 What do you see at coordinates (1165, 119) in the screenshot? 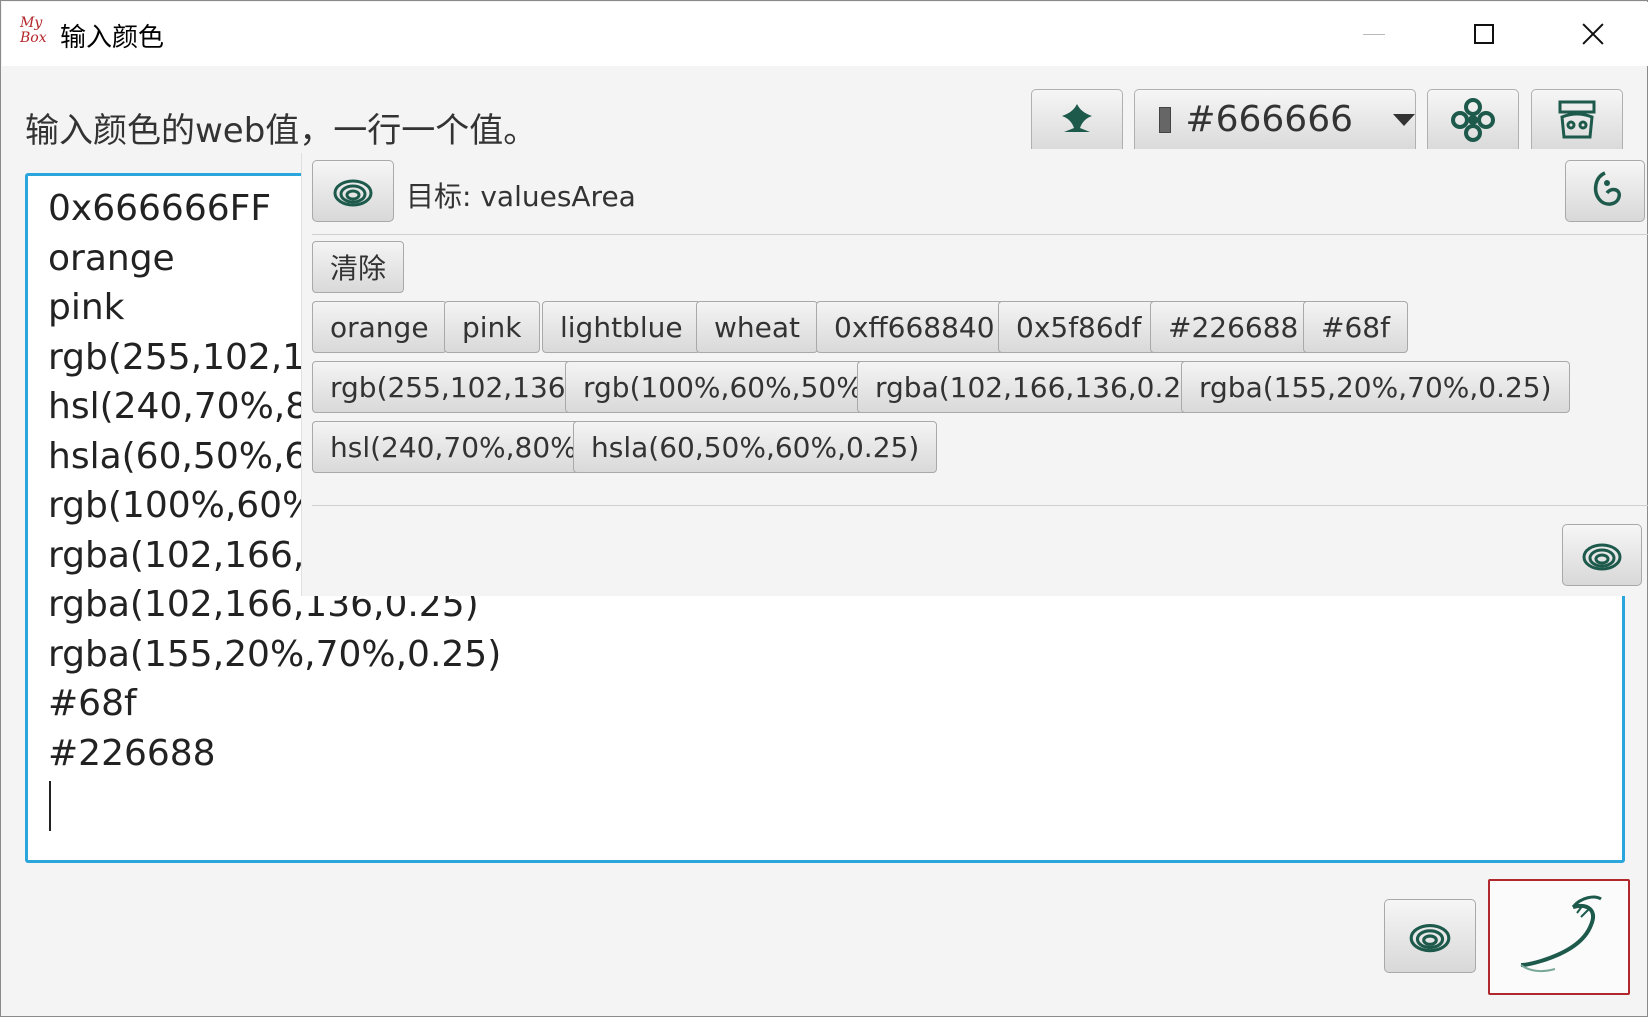
I see `color-swatch` at bounding box center [1165, 119].